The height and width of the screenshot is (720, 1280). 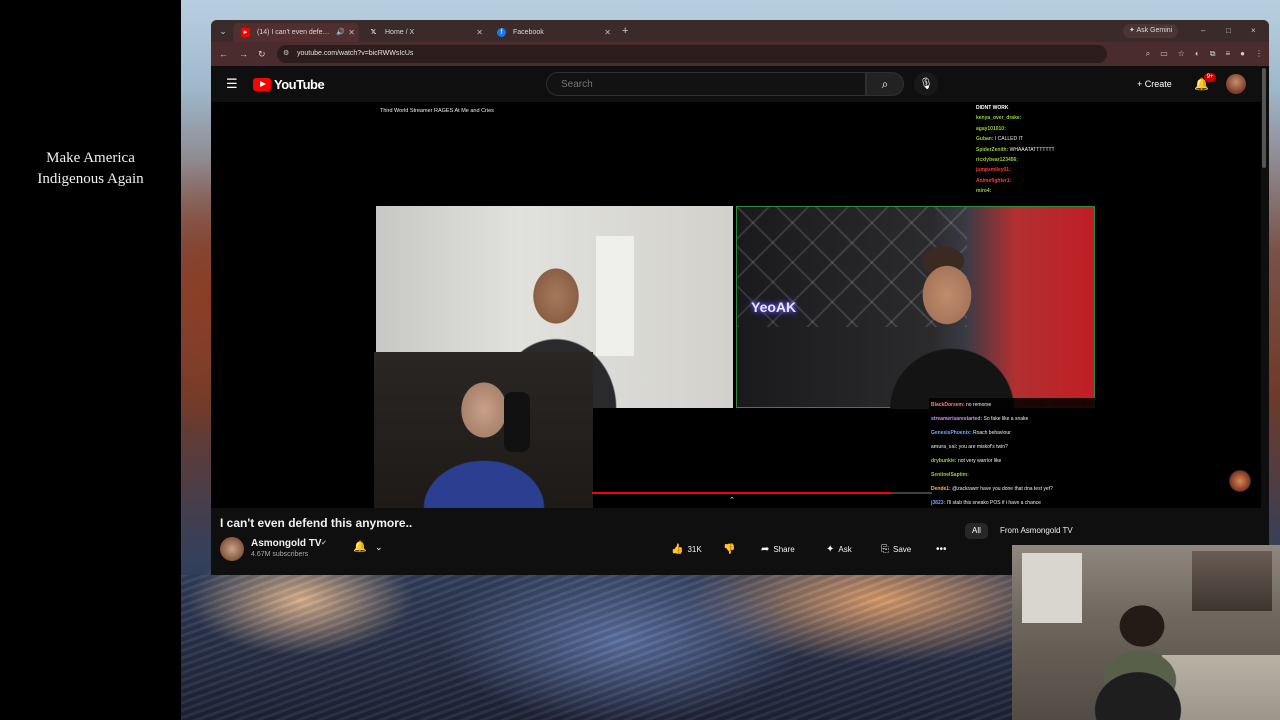 I want to click on verified-badge-icon: ✔, so click(x=324, y=543).